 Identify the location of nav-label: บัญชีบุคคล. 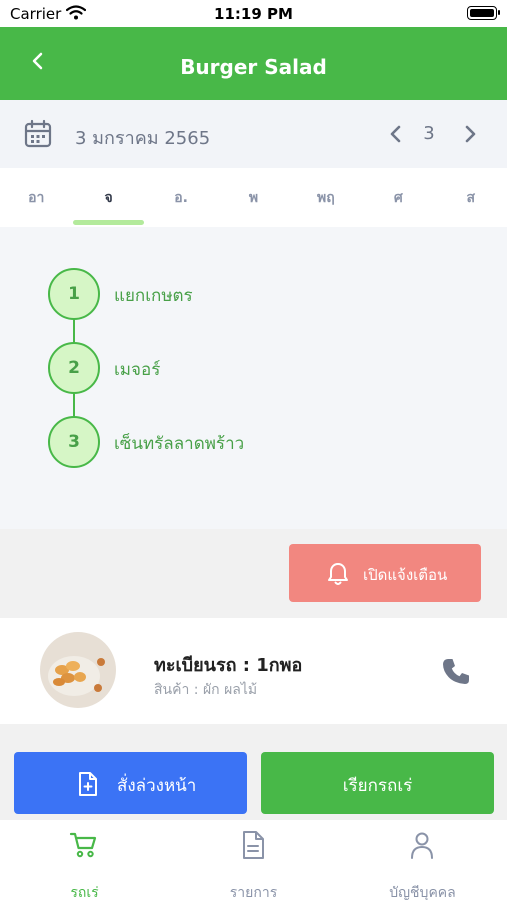
(422, 892).